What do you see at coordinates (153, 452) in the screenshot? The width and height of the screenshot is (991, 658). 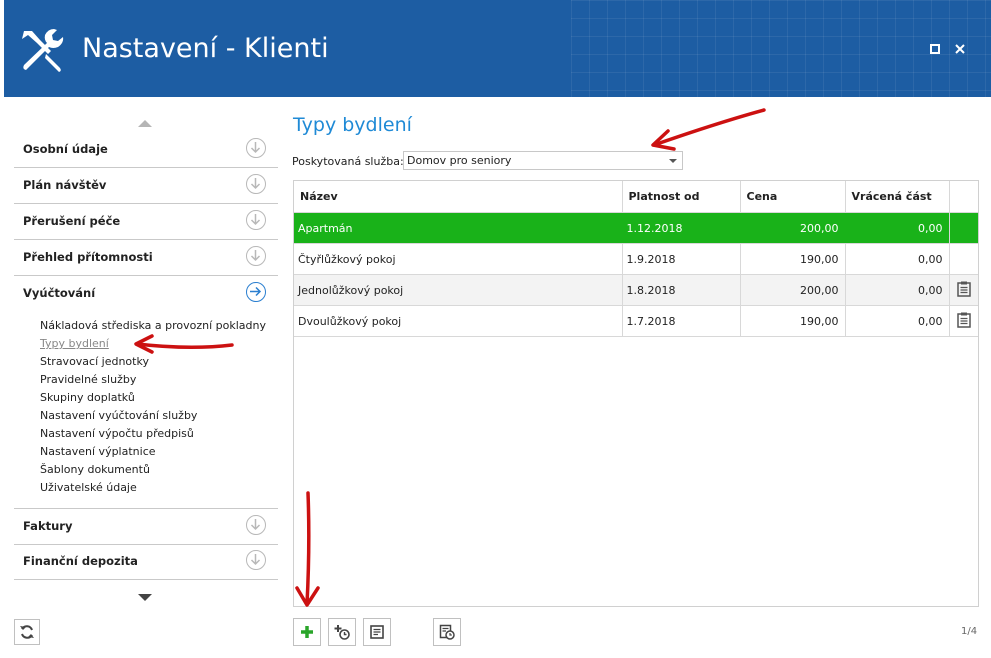 I see `submenu-item-nastaveni-vyplatnice: Nastavení výplatnice` at bounding box center [153, 452].